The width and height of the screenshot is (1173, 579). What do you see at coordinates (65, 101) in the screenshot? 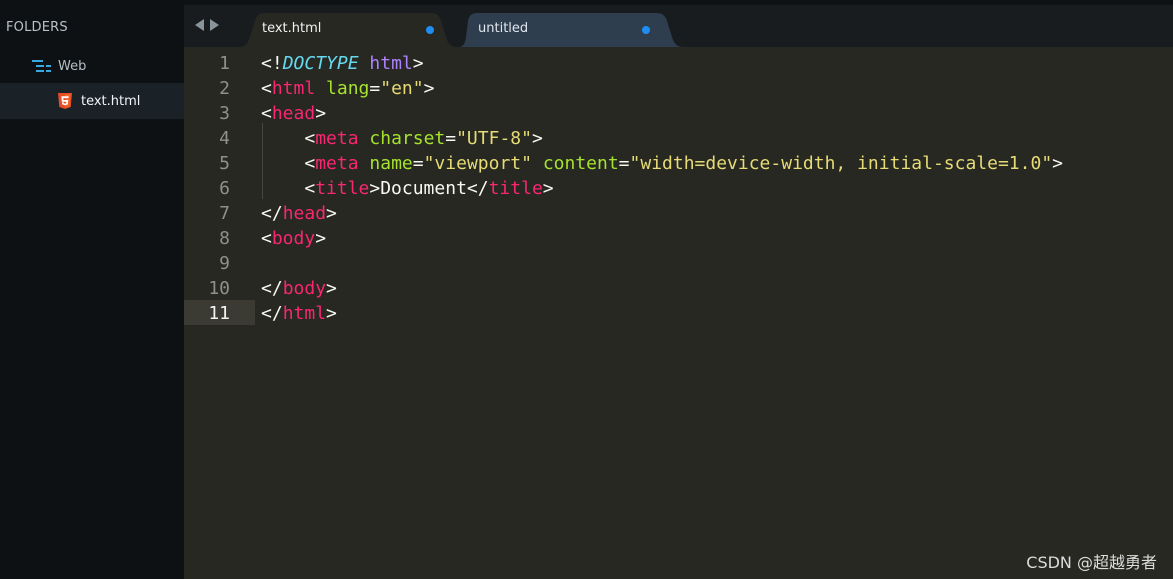
I see `html5-icon` at bounding box center [65, 101].